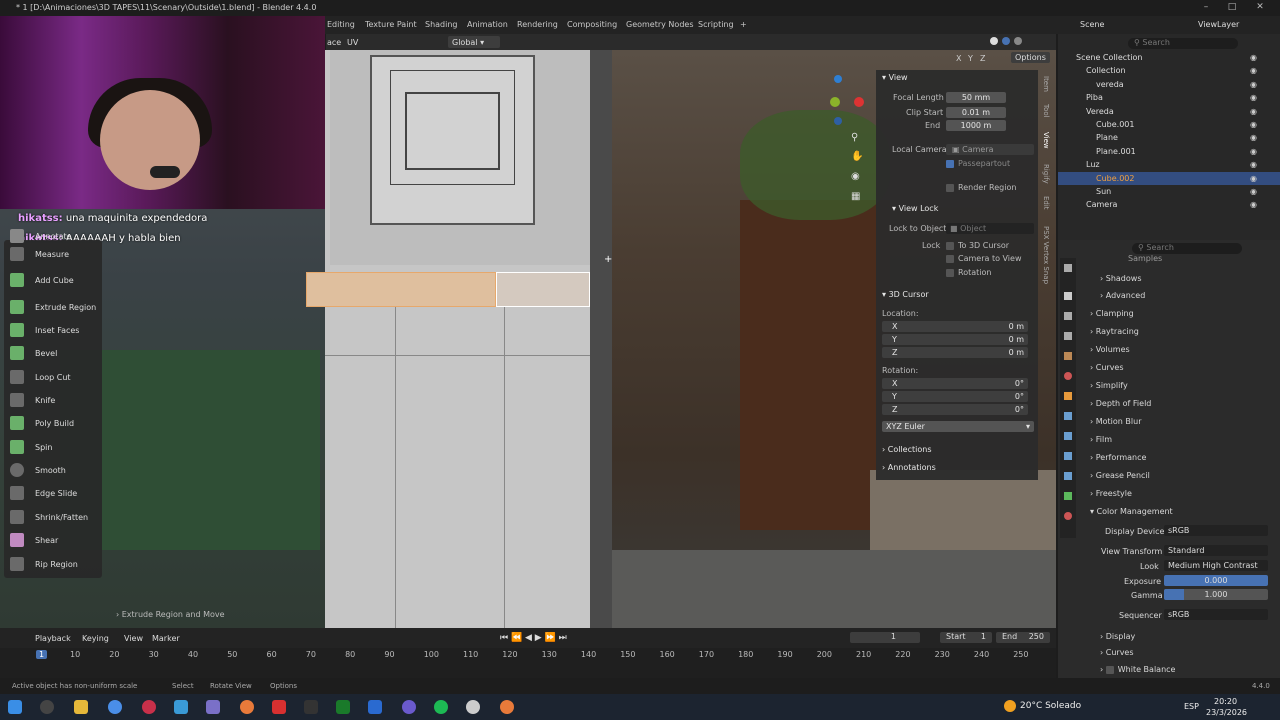 The height and width of the screenshot is (720, 1280). Describe the element at coordinates (55, 353) in the screenshot. I see `tool-bevel: Bevel` at that location.